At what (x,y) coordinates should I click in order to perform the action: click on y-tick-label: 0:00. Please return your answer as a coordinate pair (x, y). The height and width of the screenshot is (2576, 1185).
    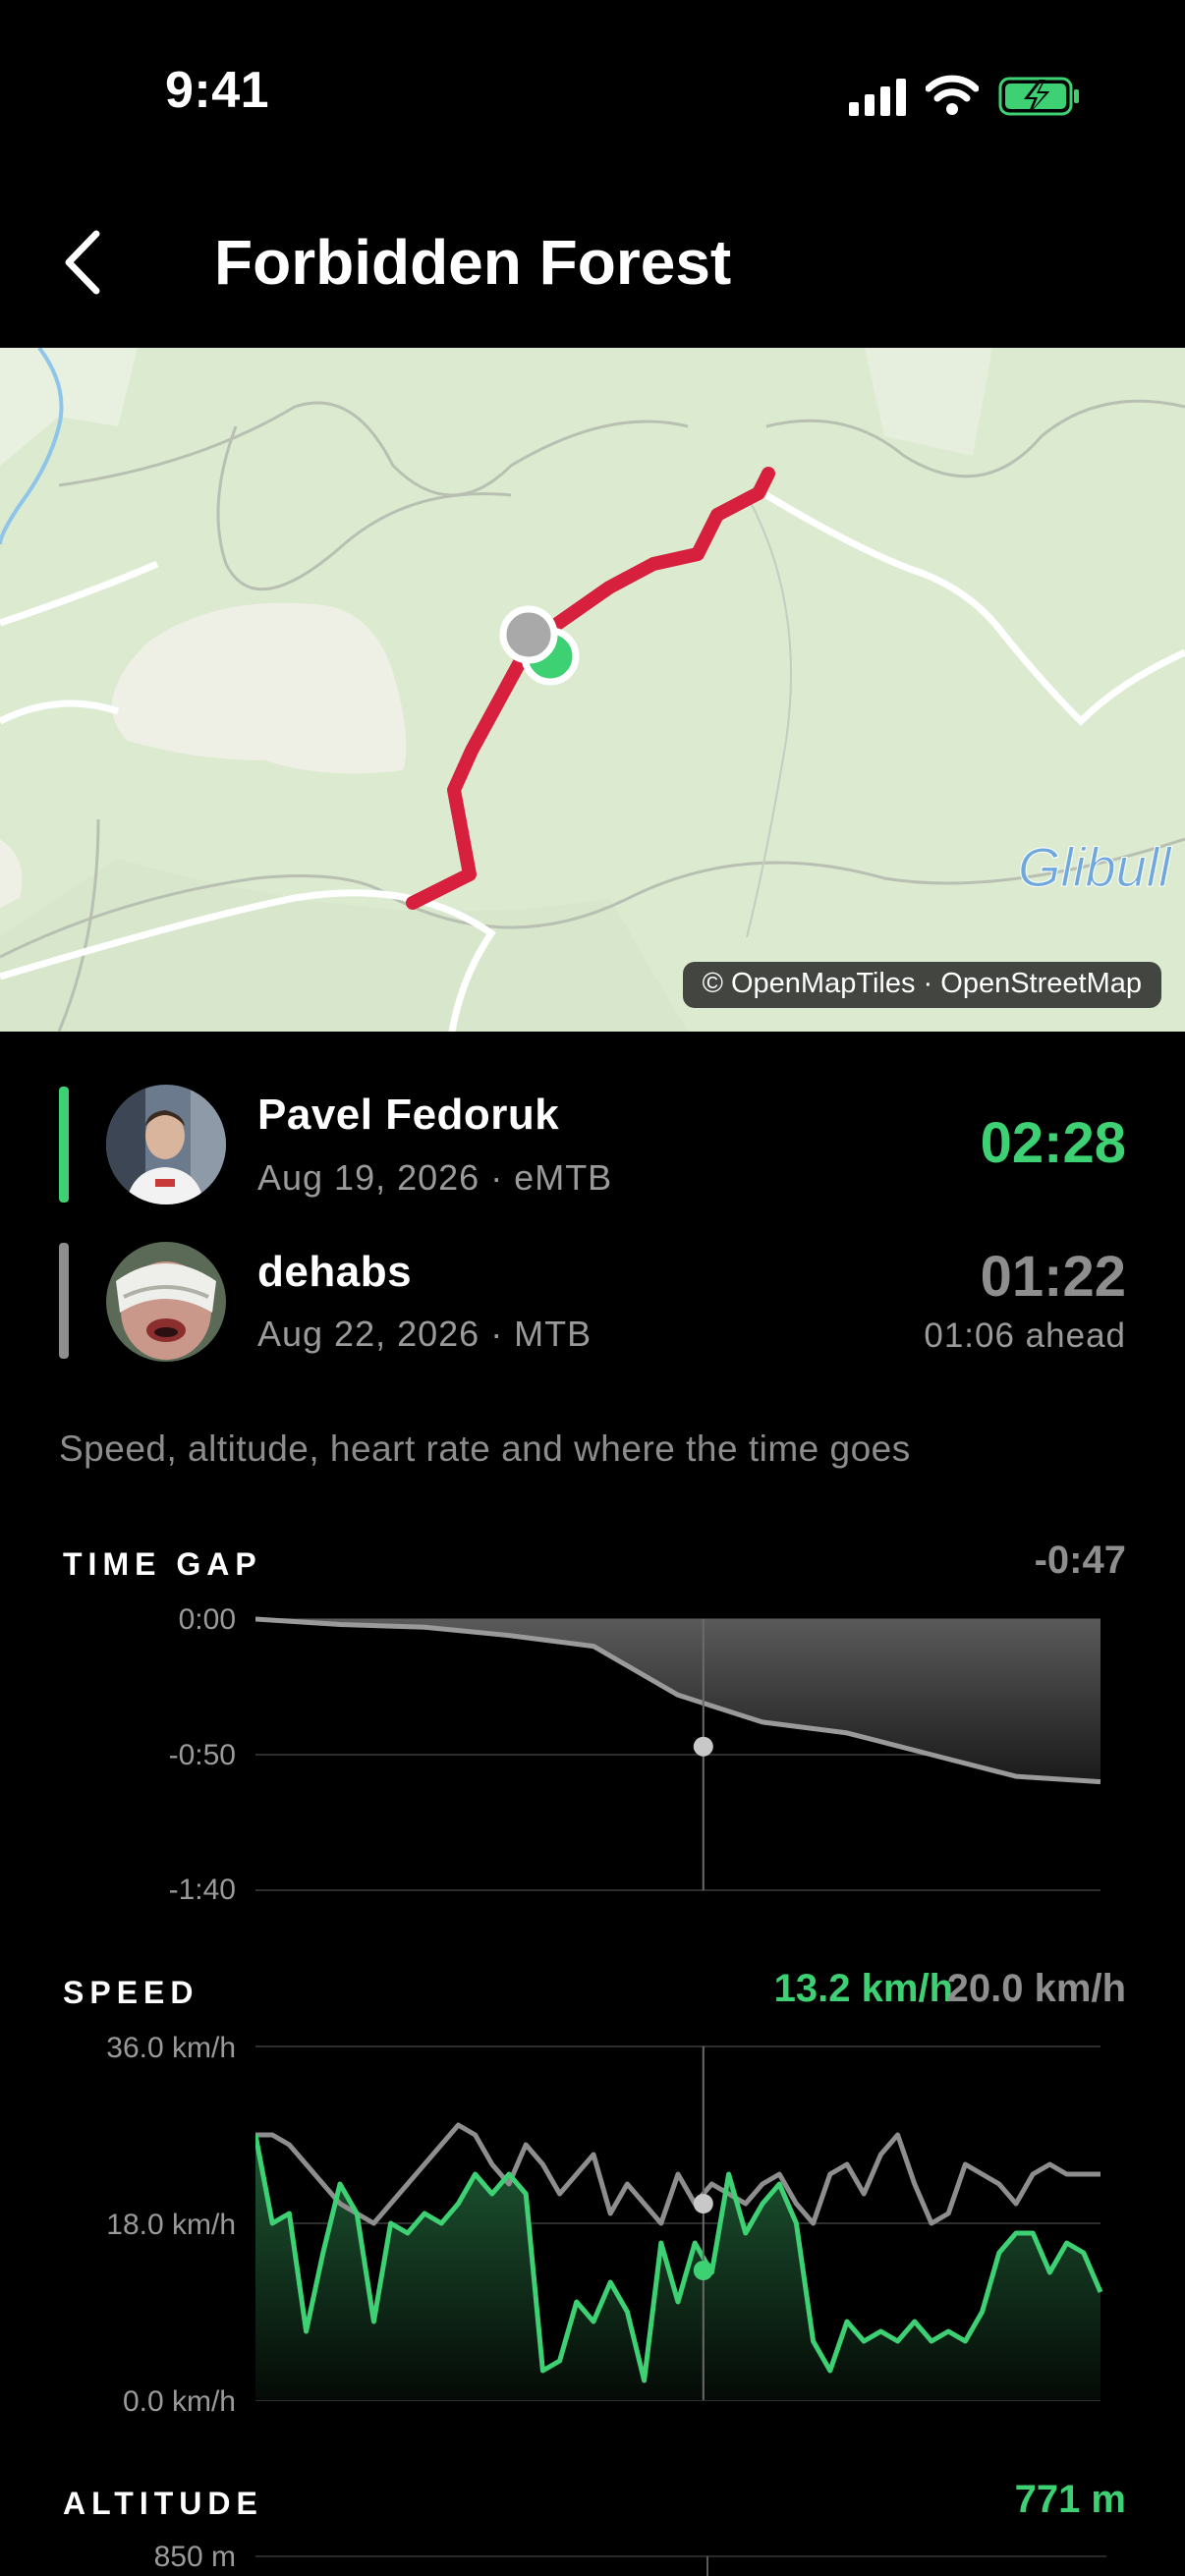
    Looking at the image, I should click on (207, 1619).